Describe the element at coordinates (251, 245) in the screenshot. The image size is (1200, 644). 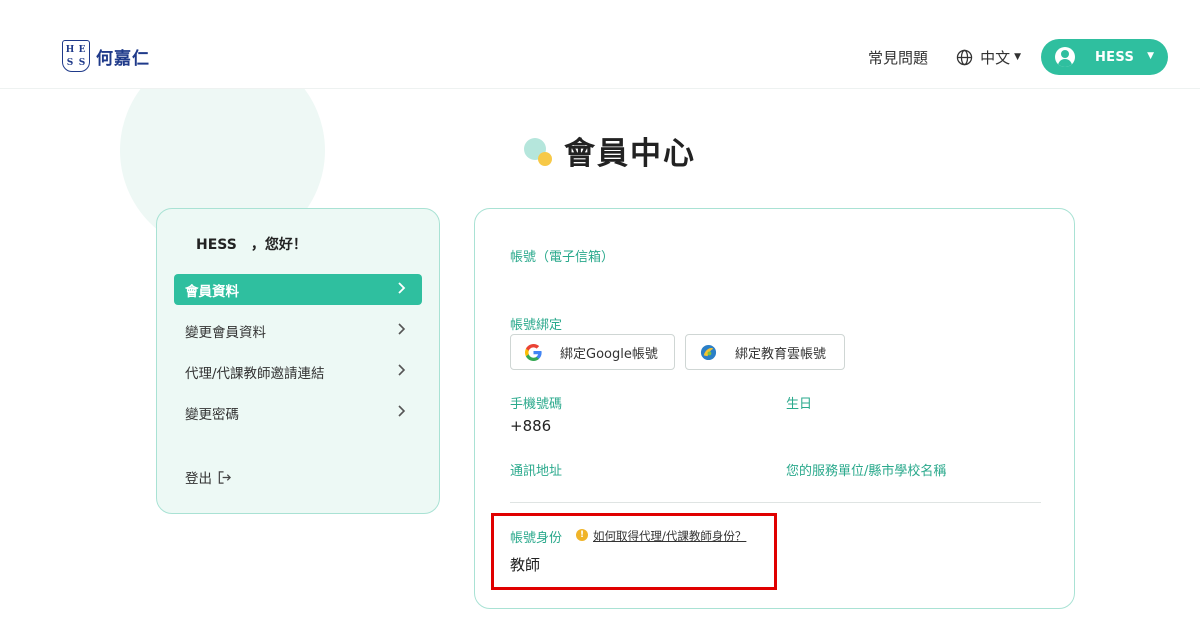
I see `greeting: HESS ，您好！` at that location.